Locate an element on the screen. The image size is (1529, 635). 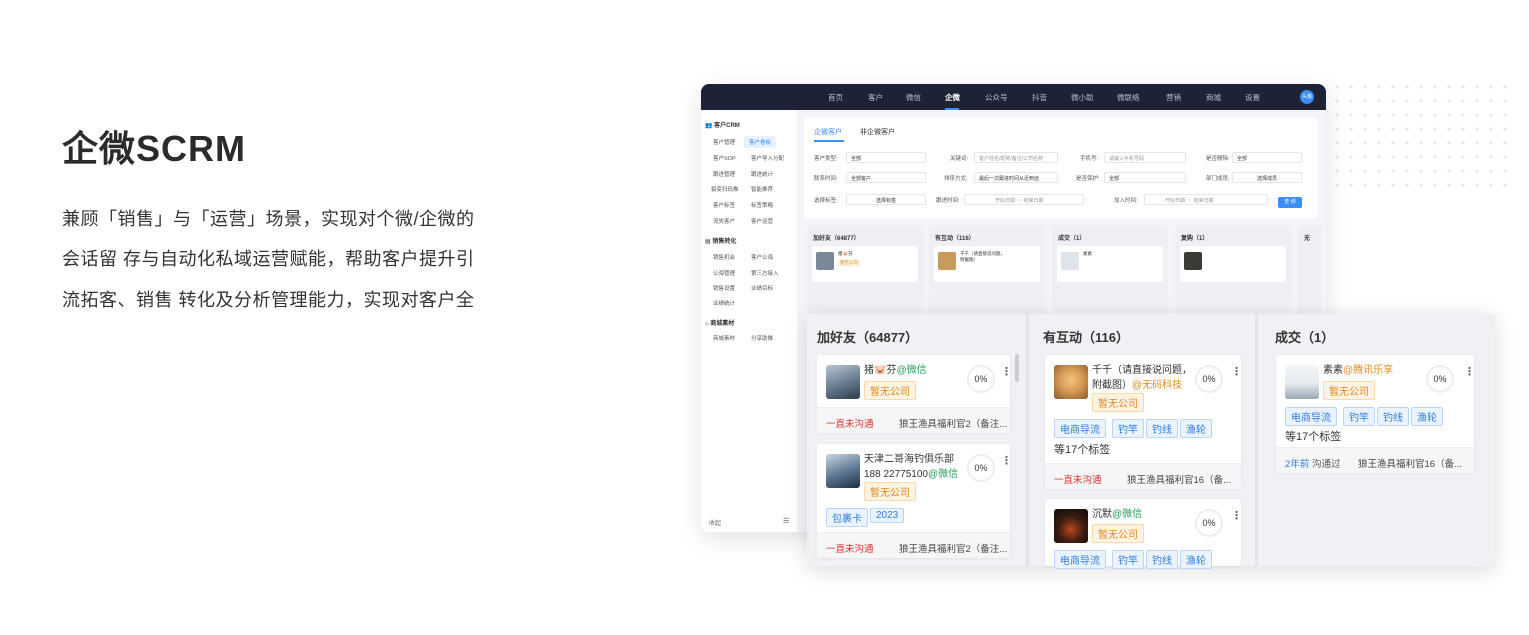
mini-card: 素素 is located at coordinates (1110, 264).